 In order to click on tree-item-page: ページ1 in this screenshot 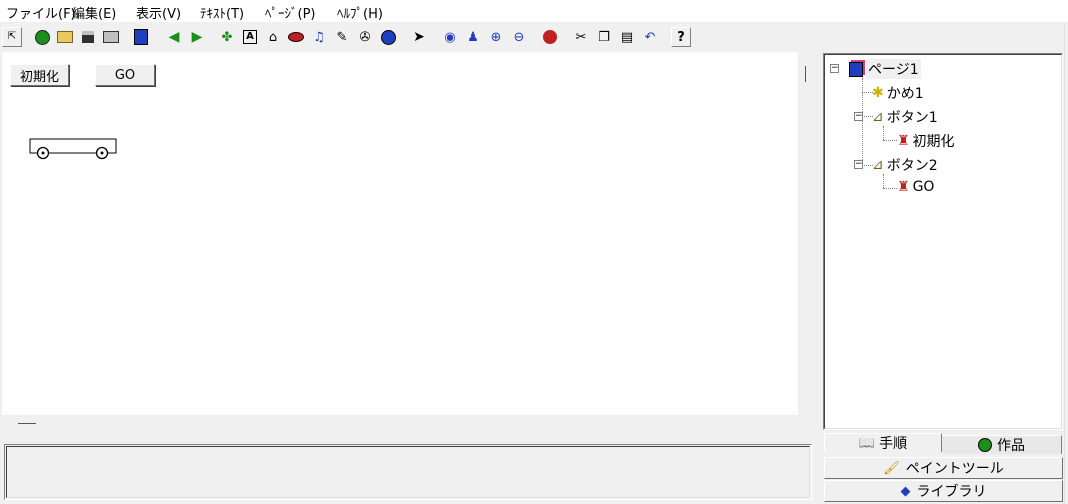, I will do `click(885, 69)`.